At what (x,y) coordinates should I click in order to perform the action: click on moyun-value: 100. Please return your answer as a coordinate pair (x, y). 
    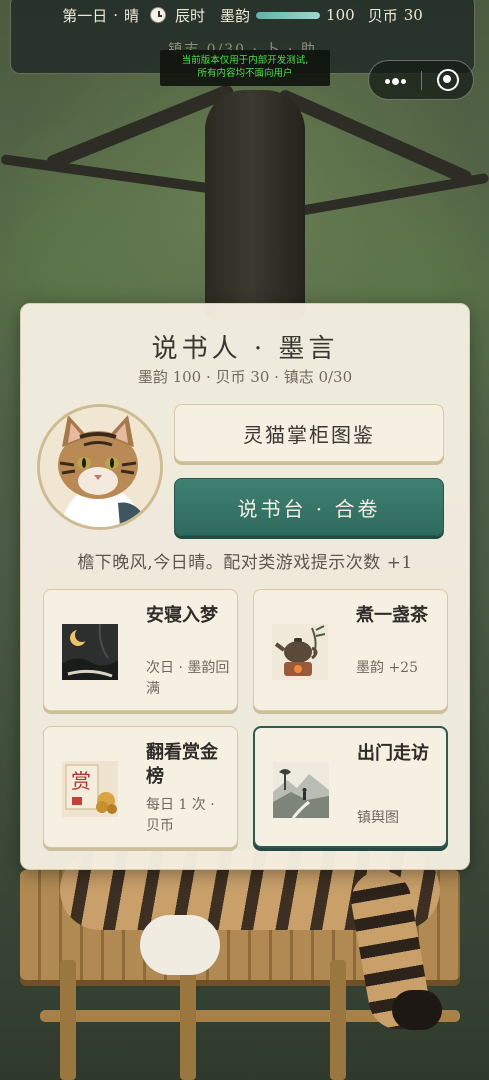
    Looking at the image, I should click on (340, 15).